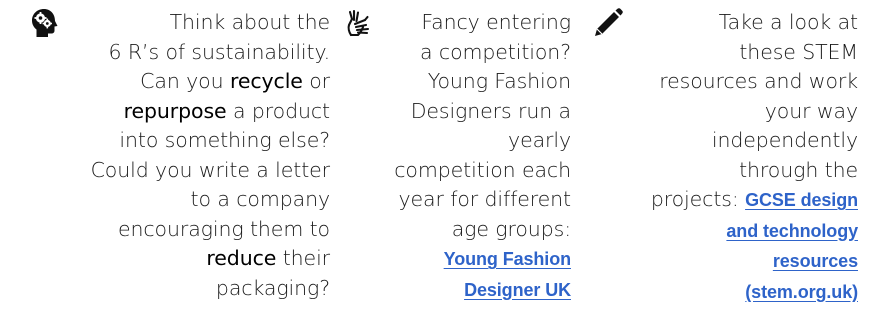  What do you see at coordinates (210, 169) in the screenshot?
I see `body-text: Could you write a letter` at bounding box center [210, 169].